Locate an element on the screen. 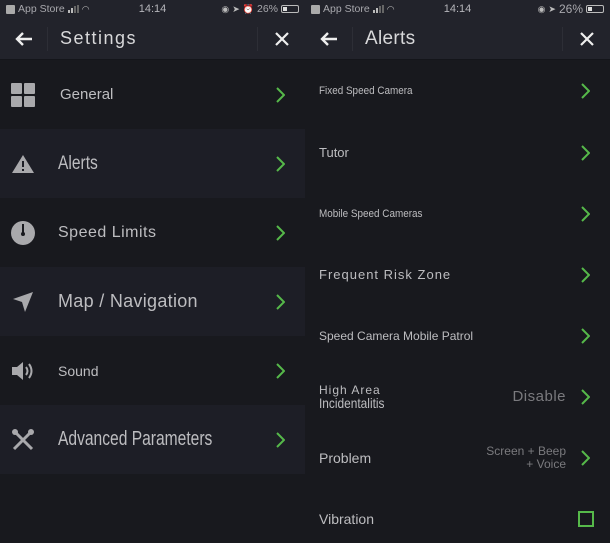  alert-item-frequent-risk-zone: Frequent Risk Zone is located at coordinates (457, 274).